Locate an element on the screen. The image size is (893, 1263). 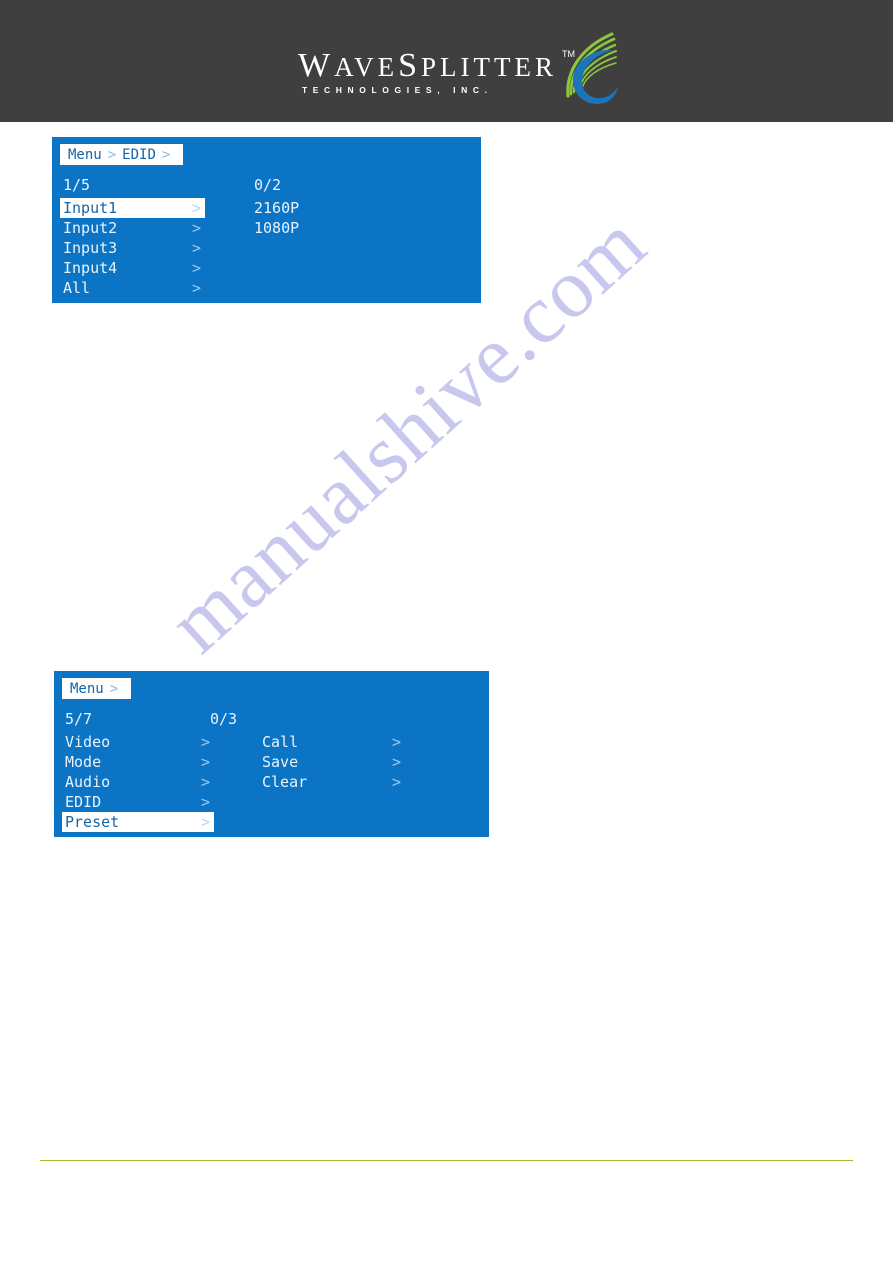
preset-action-list: Call > Save > Clear > is located at coordinates (307, 762).